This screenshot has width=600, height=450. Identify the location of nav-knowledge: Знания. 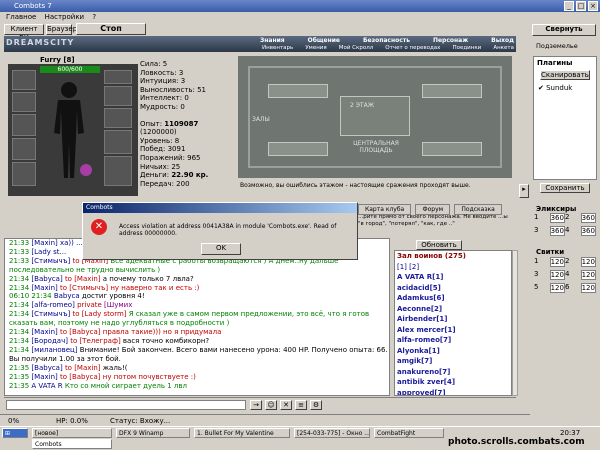
(272, 40).